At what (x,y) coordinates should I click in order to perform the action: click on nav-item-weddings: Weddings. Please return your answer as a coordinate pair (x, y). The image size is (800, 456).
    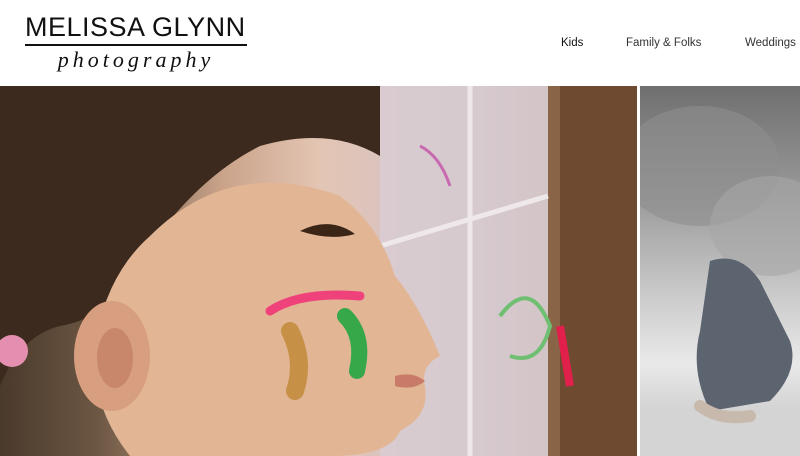
    Looking at the image, I should click on (770, 43).